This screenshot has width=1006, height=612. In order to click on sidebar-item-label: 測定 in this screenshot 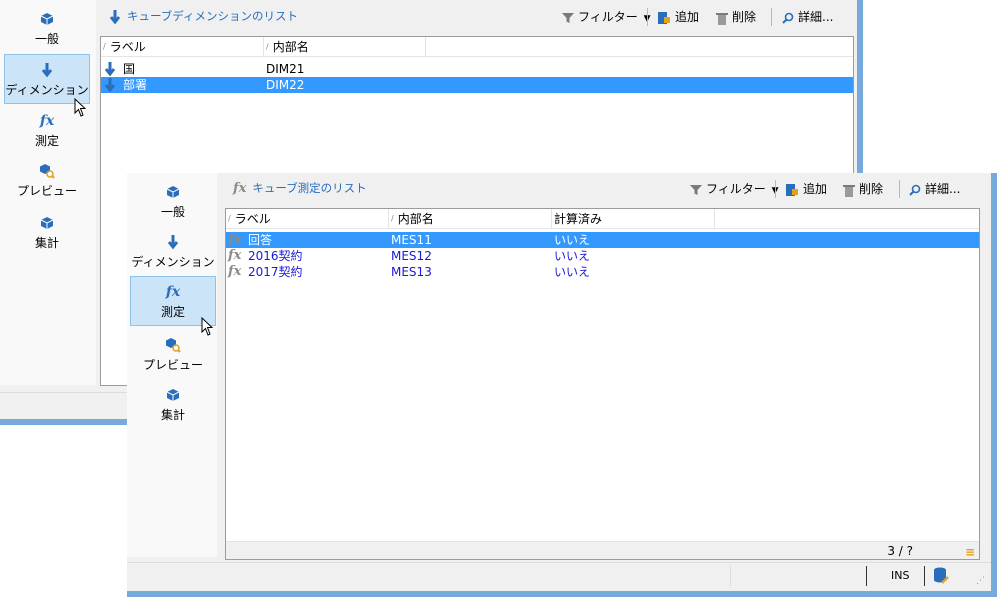, I will do `click(46, 141)`.